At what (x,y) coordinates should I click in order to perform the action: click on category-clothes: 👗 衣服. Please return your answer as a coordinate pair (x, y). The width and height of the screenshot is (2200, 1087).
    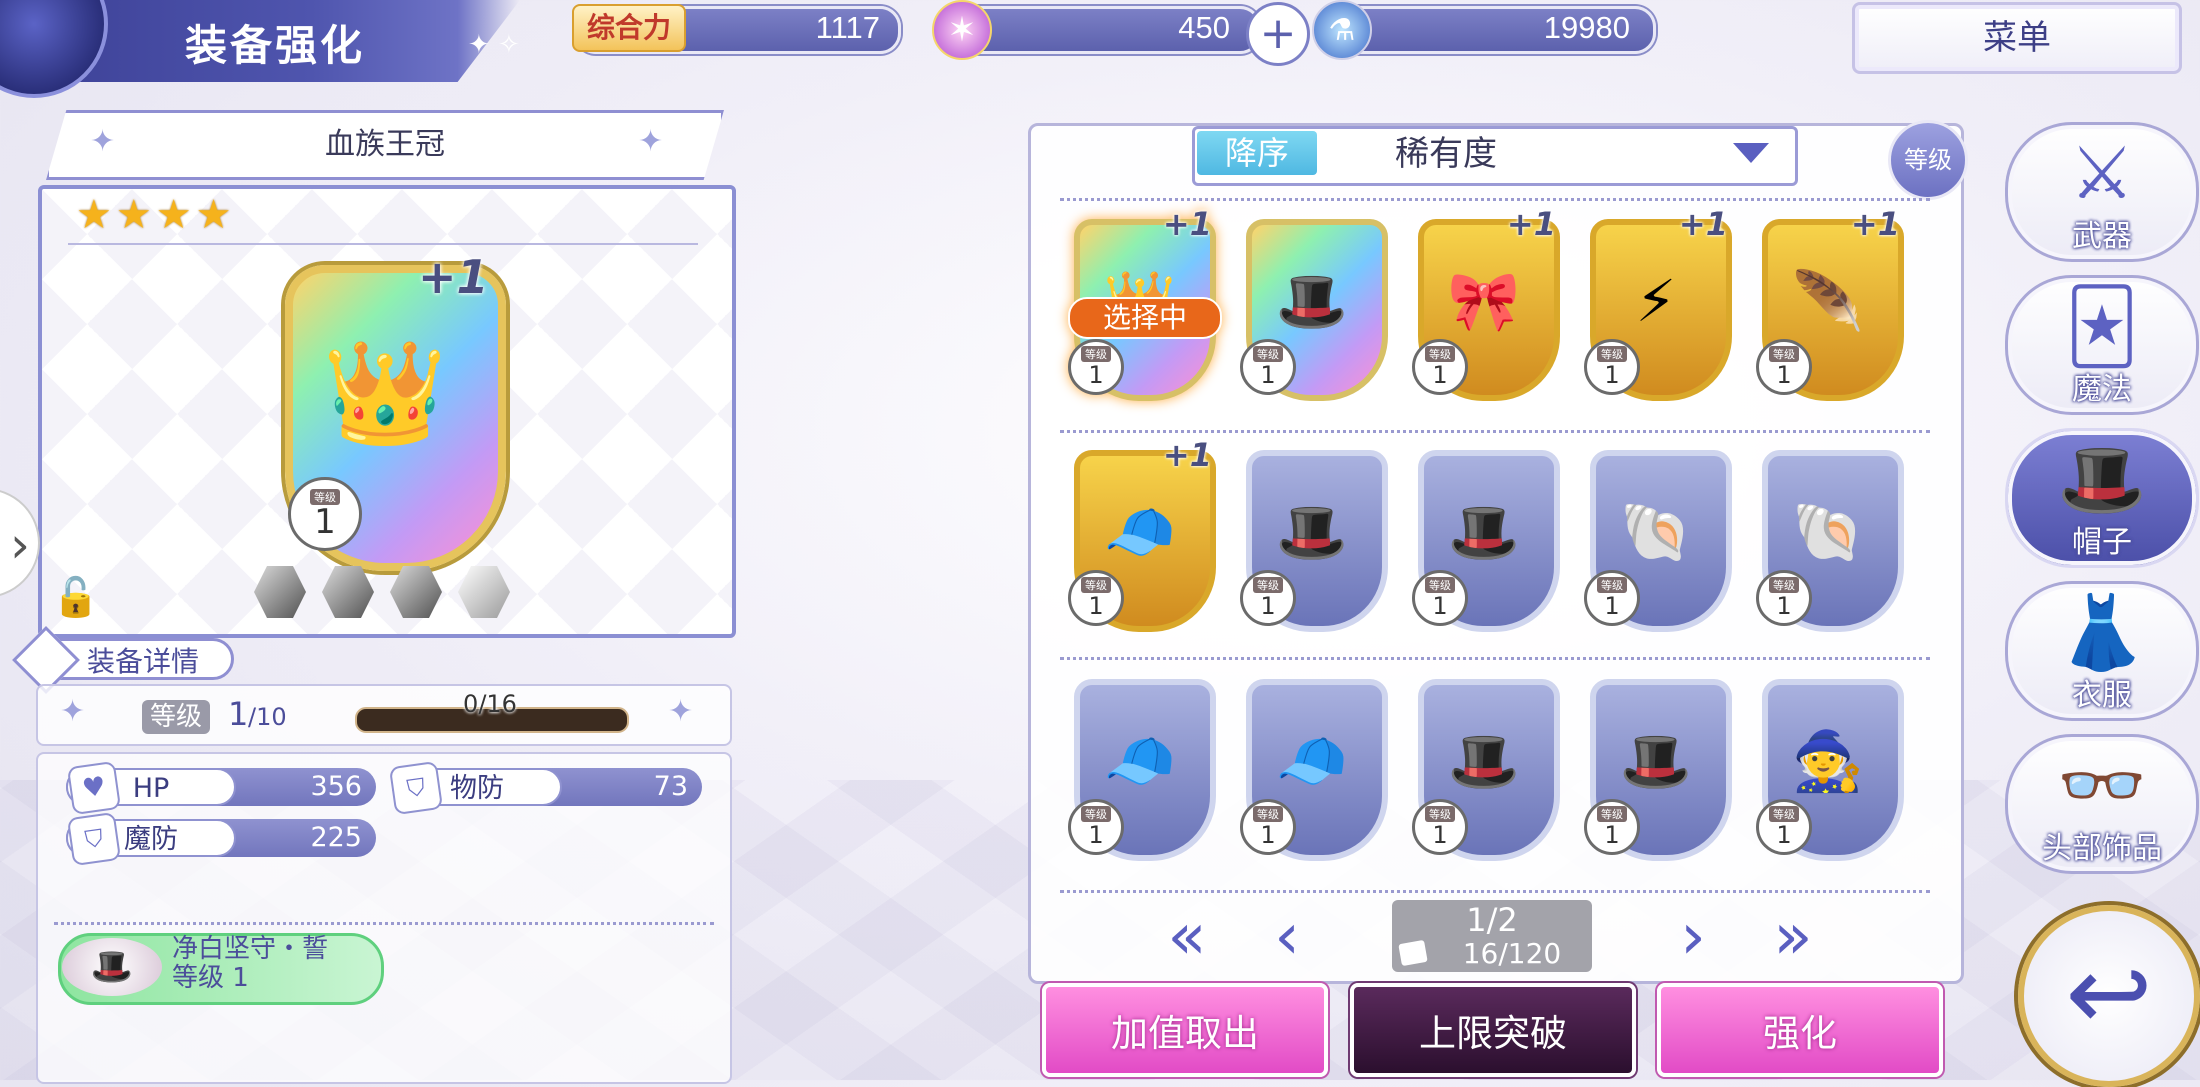
    Looking at the image, I should click on (2102, 651).